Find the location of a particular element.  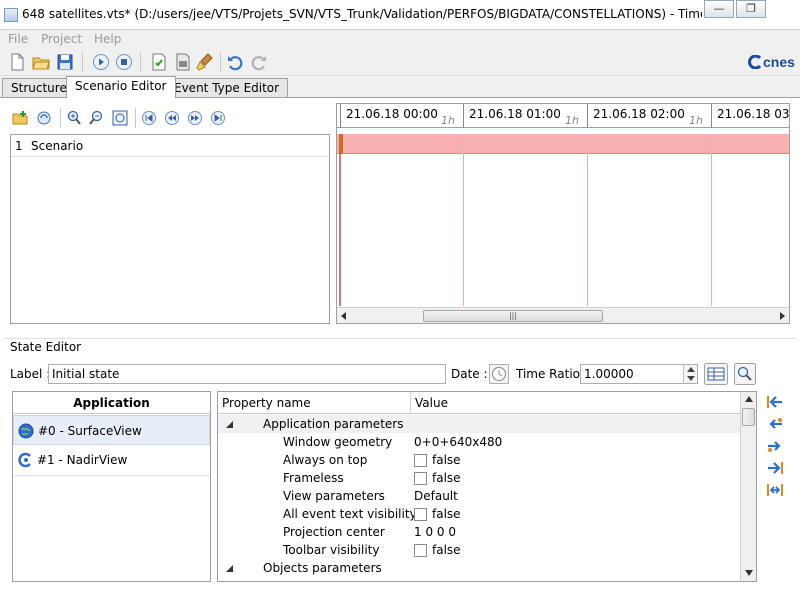

menu-bar: File Project Help is located at coordinates (400, 39).